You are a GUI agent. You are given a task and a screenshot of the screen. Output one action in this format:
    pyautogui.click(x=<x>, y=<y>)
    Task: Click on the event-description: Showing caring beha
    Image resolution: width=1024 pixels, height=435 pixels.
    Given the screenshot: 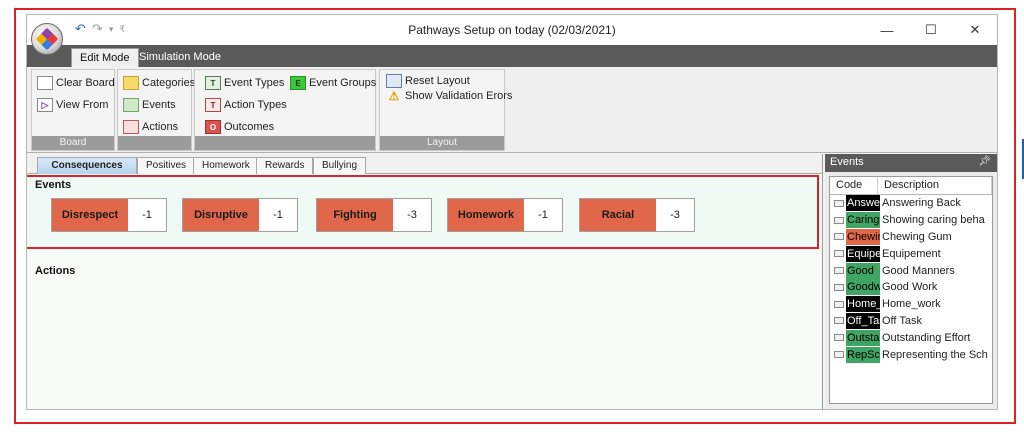 What is the action you would take?
    pyautogui.click(x=933, y=220)
    